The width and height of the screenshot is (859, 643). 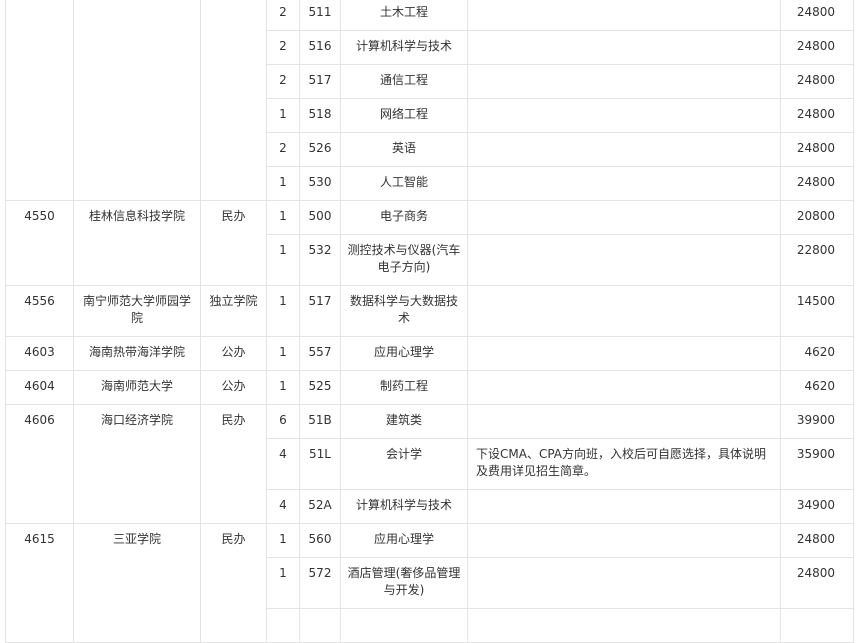 I want to click on tuition-cell: 20800, so click(x=817, y=217).